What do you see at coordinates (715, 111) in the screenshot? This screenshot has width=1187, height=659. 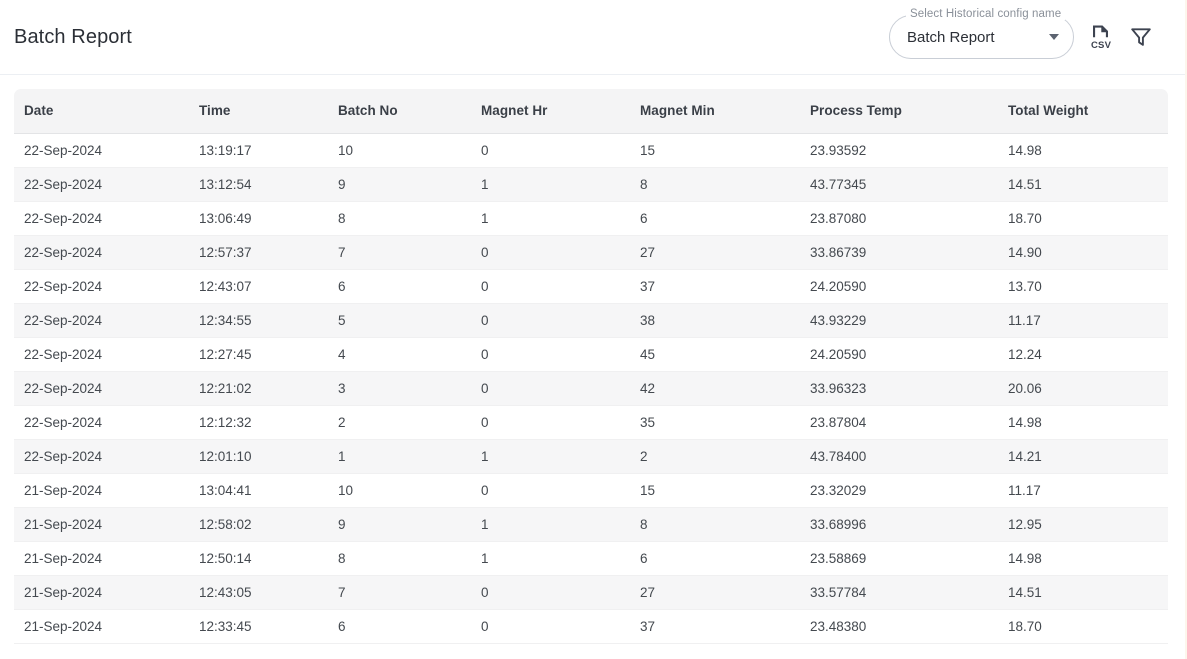 I see `column-header-magnet-min: Magnet Min` at bounding box center [715, 111].